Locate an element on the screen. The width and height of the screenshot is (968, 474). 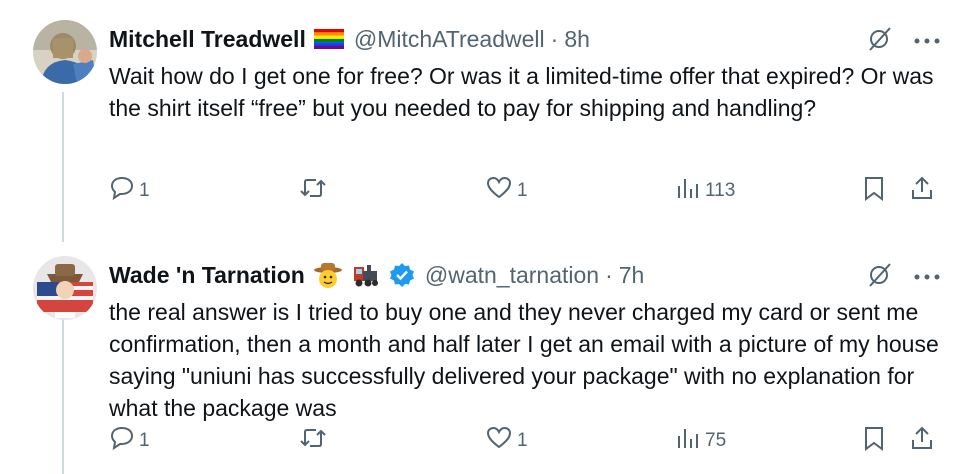
view-count: 75 is located at coordinates (716, 440).